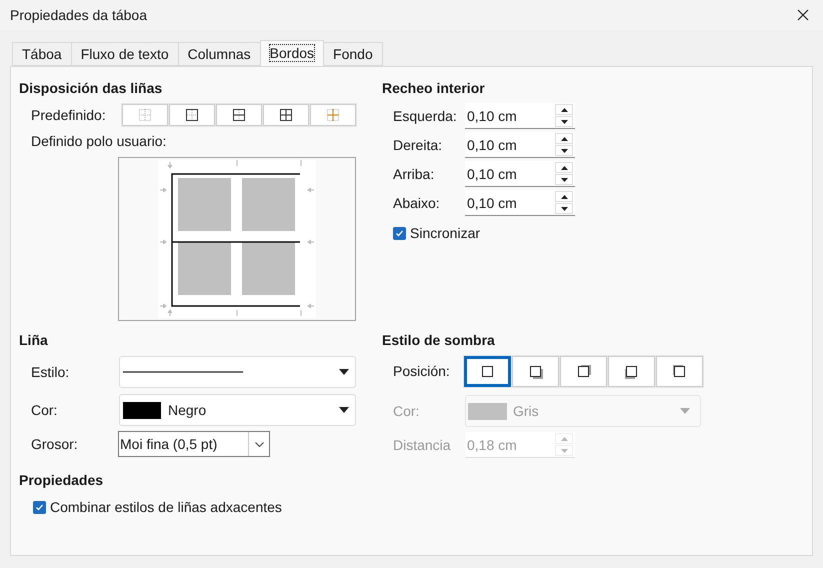 Image resolution: width=823 pixels, height=568 pixels. Describe the element at coordinates (61, 480) in the screenshot. I see `section-heading: Propiedades` at that location.